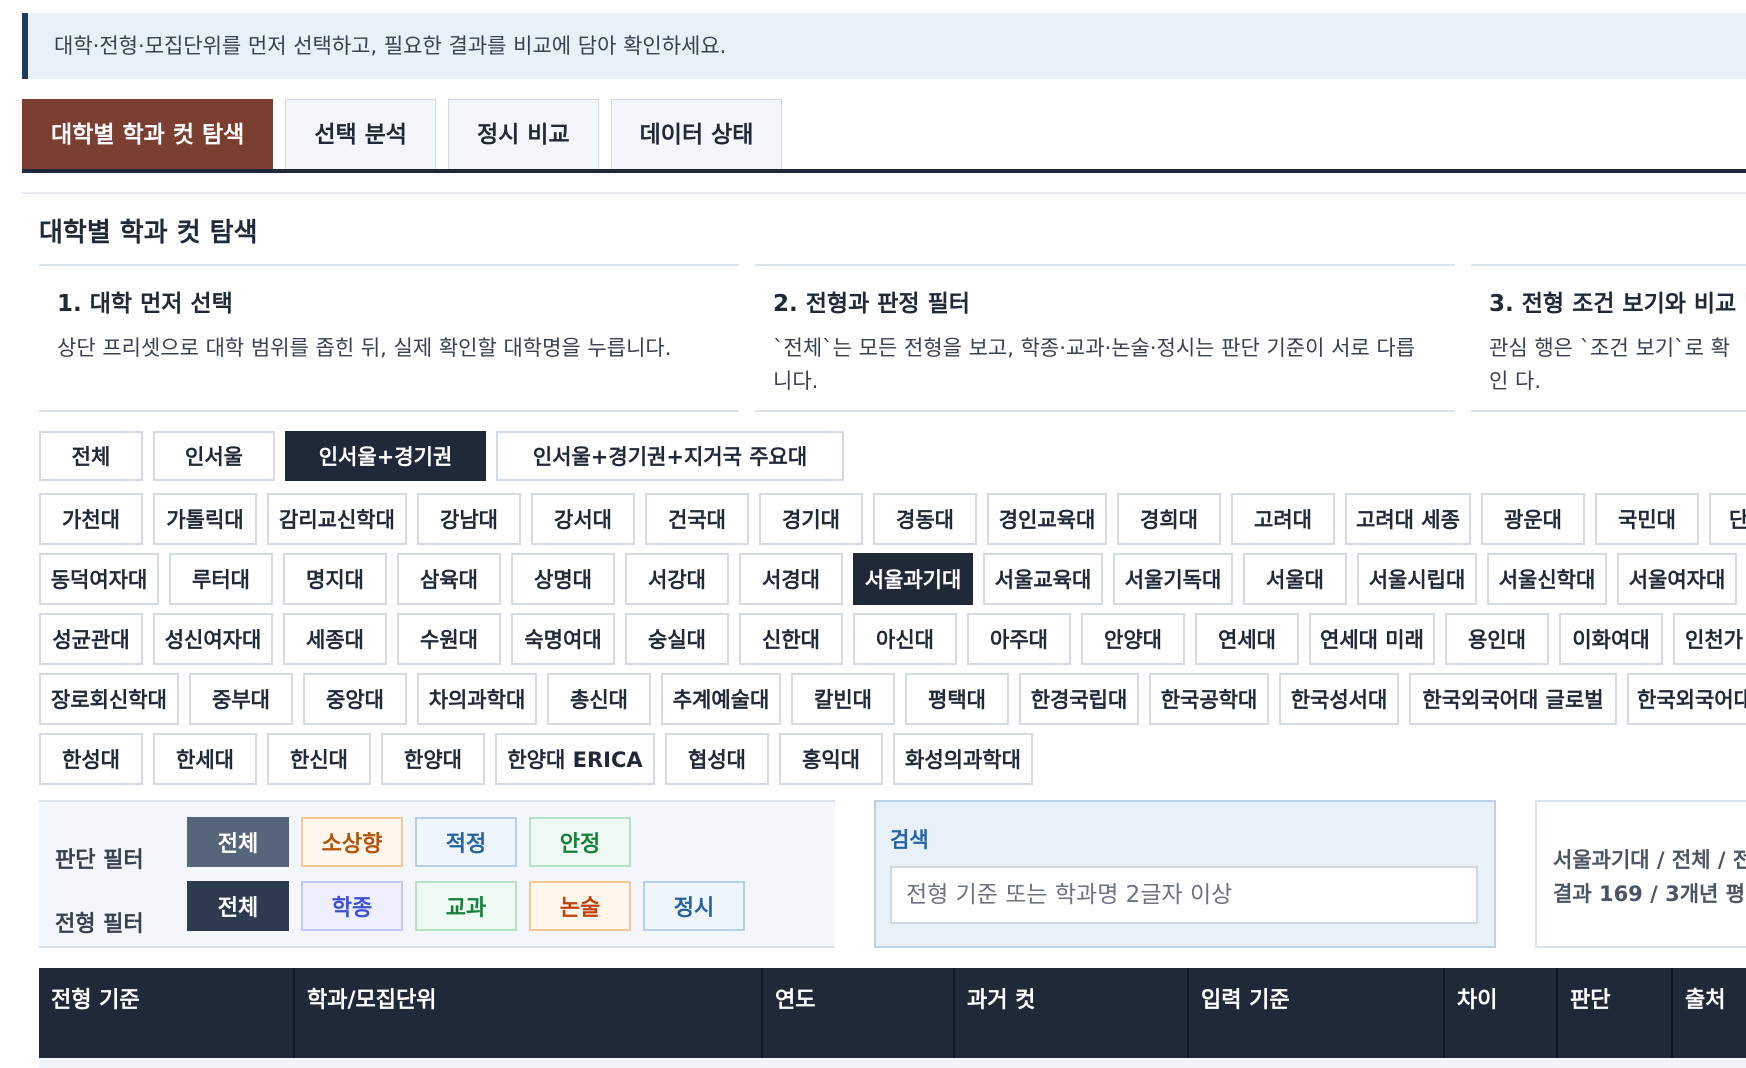 This screenshot has width=1746, height=1068. I want to click on university-chip: 건국대, so click(697, 519).